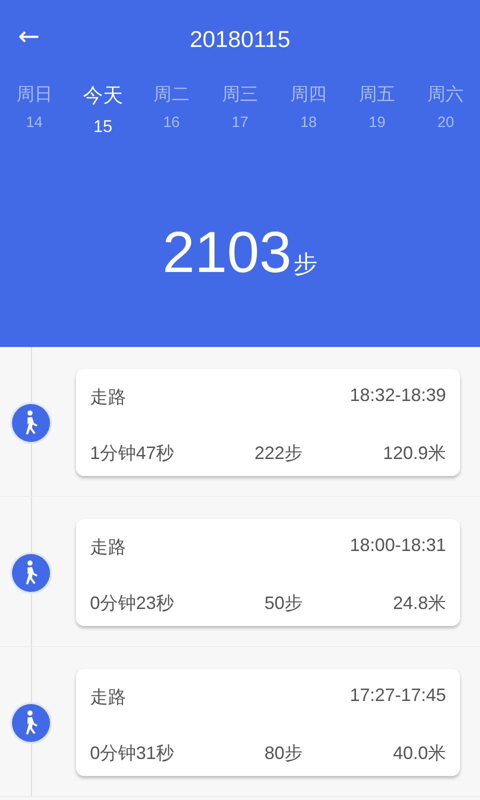  Describe the element at coordinates (29, 37) in the screenshot. I see `back-button: ←` at that location.